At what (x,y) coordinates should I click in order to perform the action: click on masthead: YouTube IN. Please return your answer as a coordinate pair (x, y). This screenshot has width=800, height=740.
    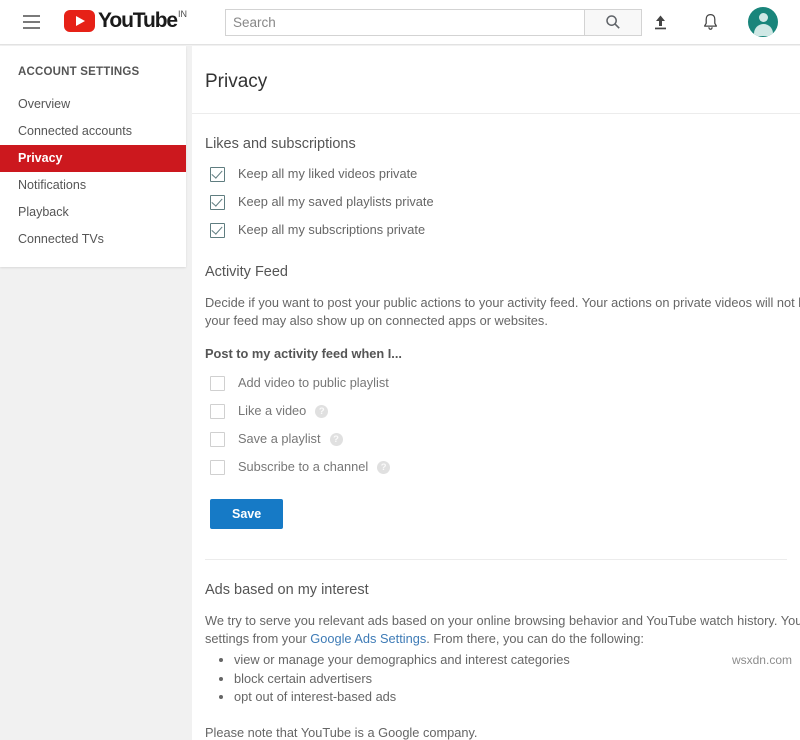
    Looking at the image, I should click on (400, 22).